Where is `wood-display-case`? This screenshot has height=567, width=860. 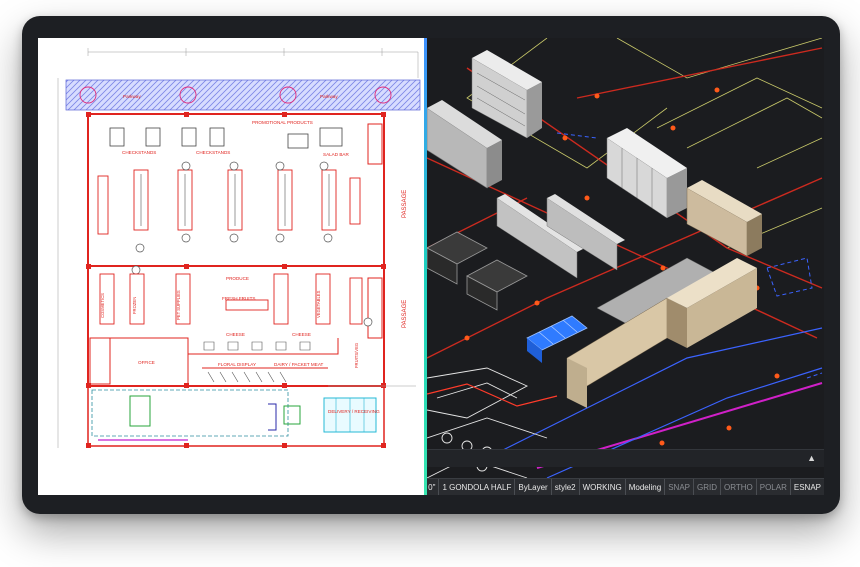 wood-display-case is located at coordinates (724, 218).